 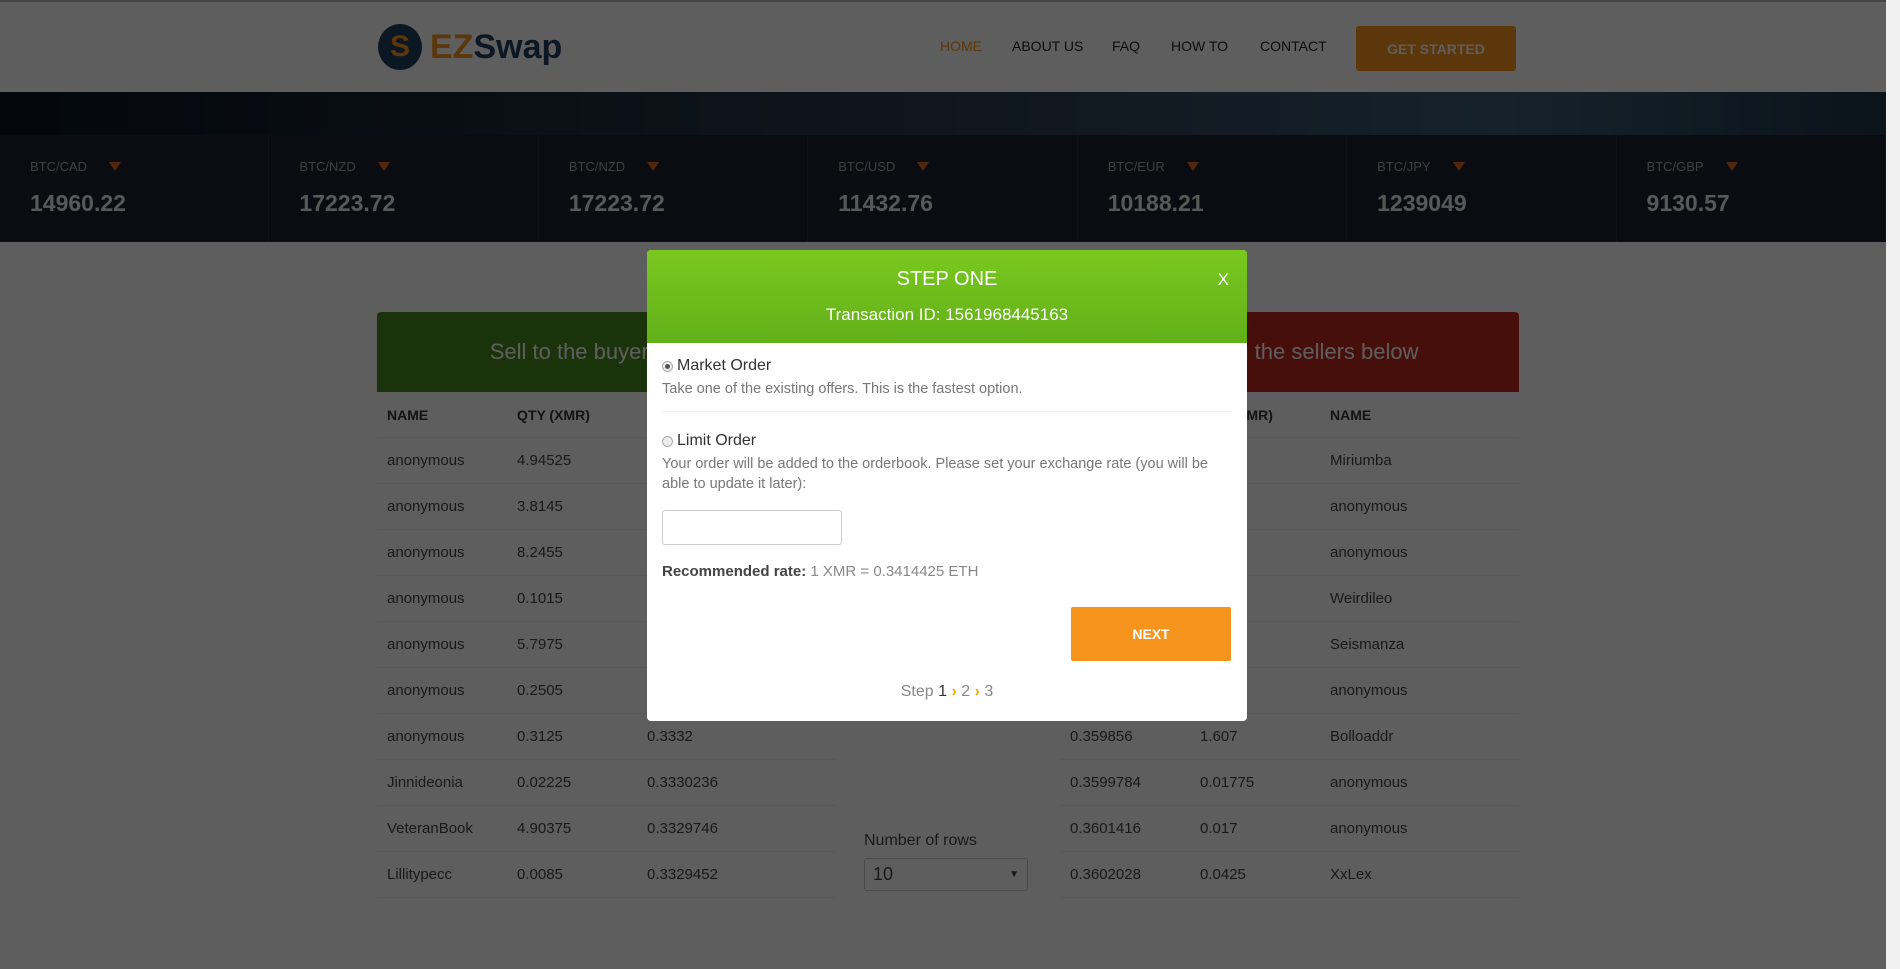 I want to click on table-cell: 0.3599784, so click(x=1105, y=782).